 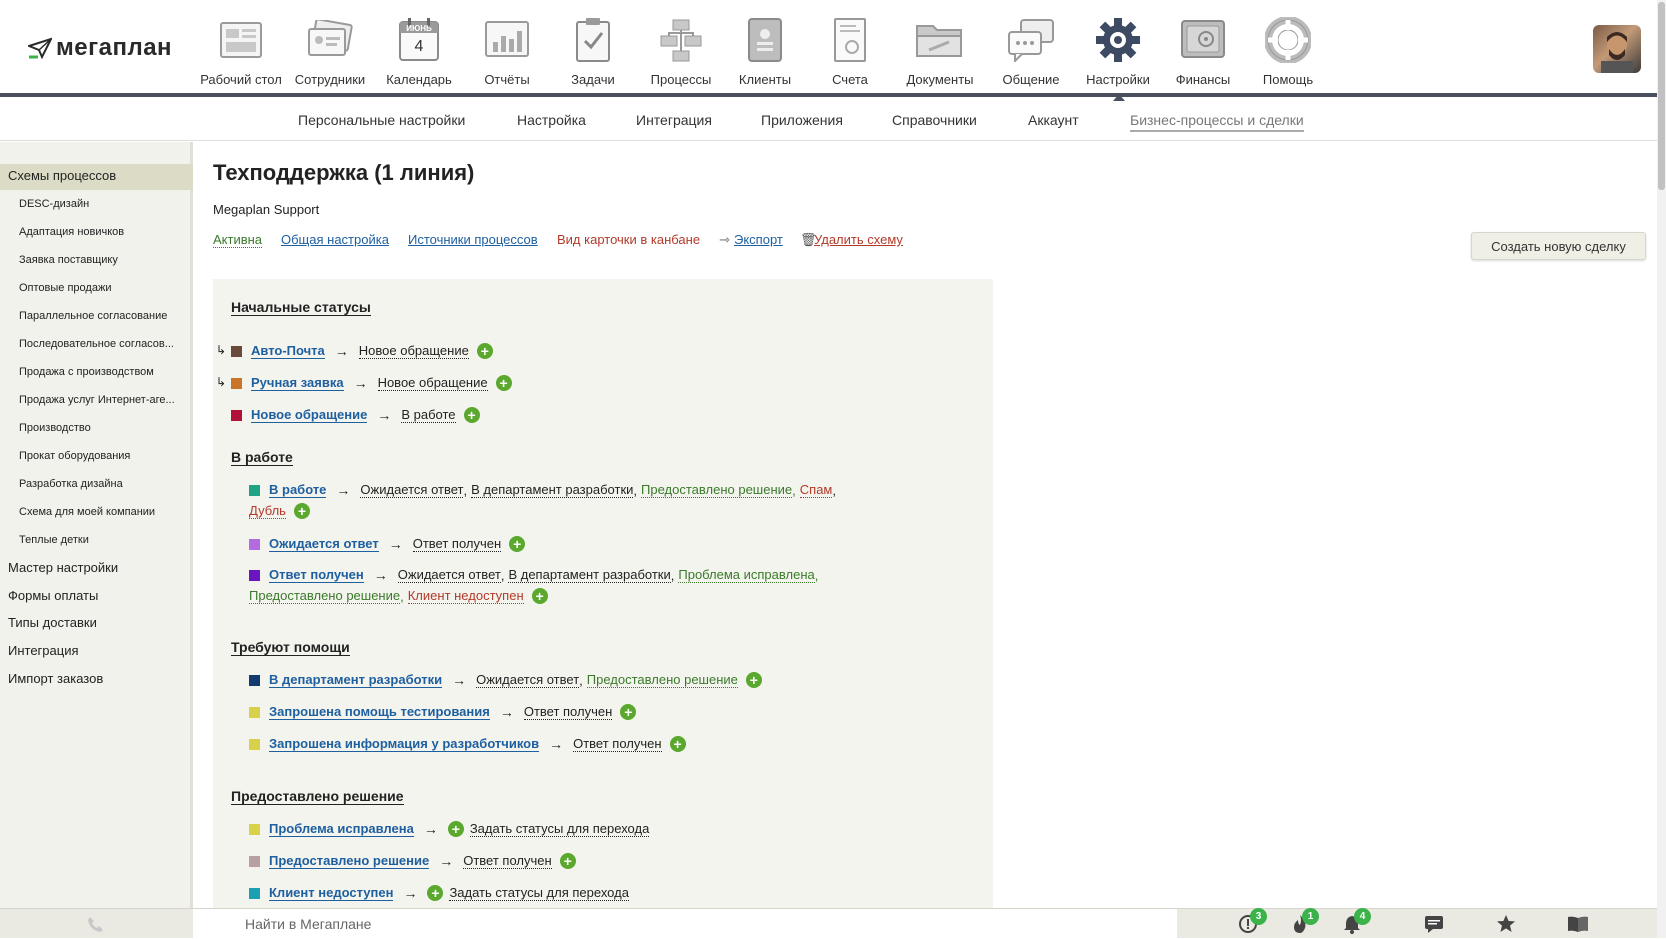 I want to click on kanban-view-link: Вид карточки в канбане, so click(x=628, y=239).